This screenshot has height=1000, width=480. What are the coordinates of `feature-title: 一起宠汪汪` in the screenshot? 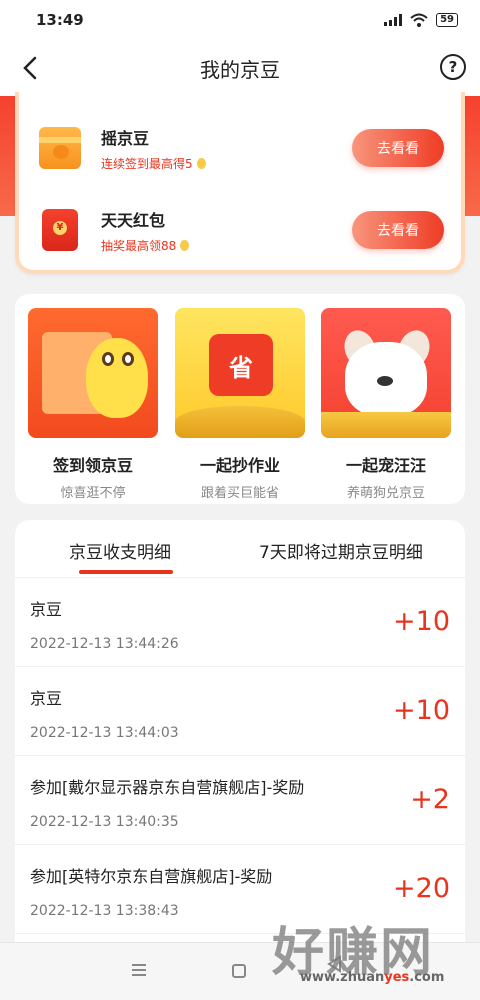 It's located at (385, 465).